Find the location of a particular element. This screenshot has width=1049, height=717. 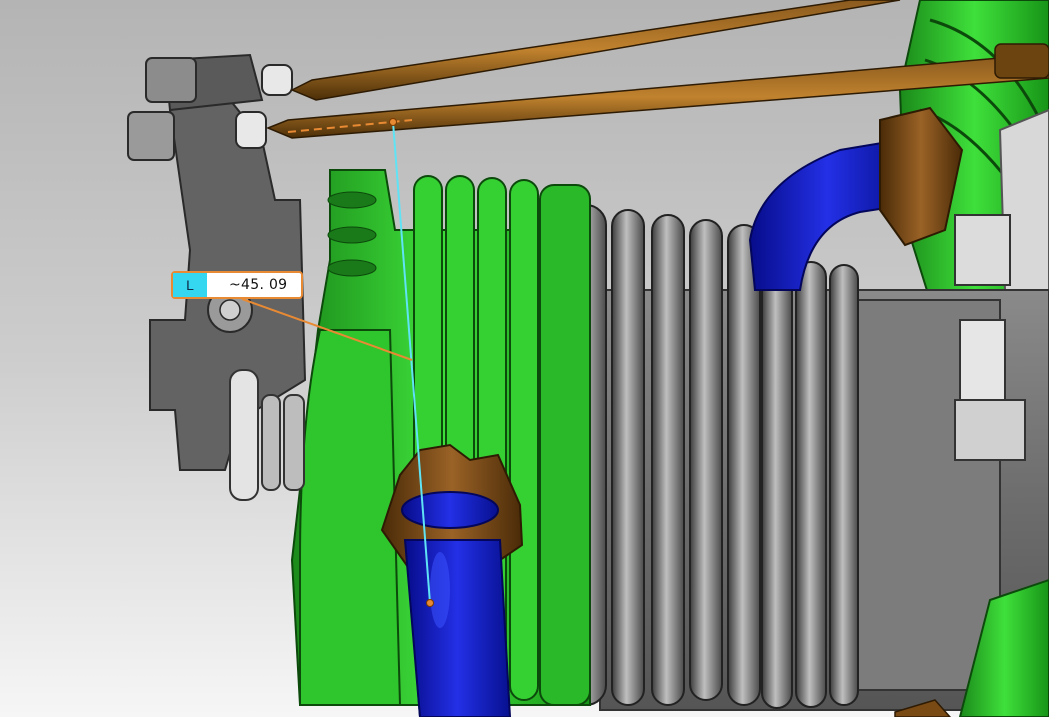

measure-point-start is located at coordinates (393, 122).